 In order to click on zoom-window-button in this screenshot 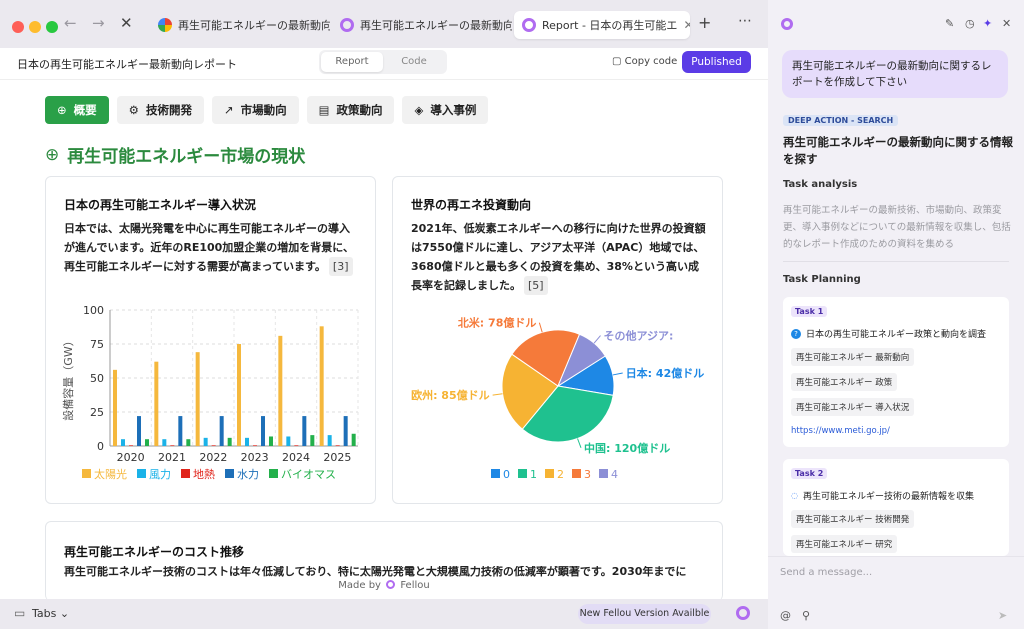, I will do `click(52, 27)`.